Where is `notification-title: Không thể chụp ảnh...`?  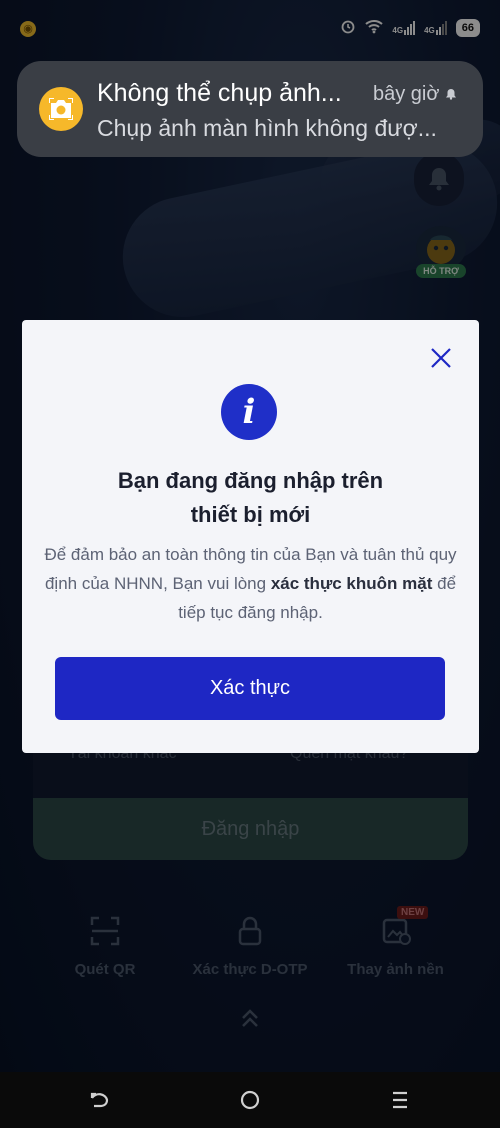
notification-title: Không thể chụp ảnh... is located at coordinates (219, 93).